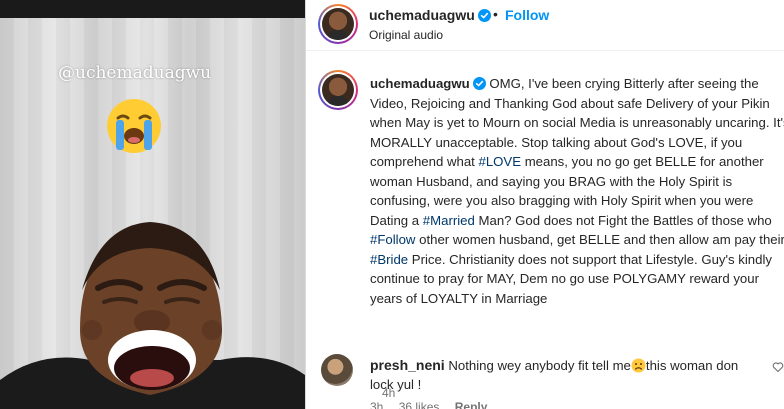 The height and width of the screenshot is (409, 784). Describe the element at coordinates (407, 365) in the screenshot. I see `commenter-username: presh_neni` at that location.